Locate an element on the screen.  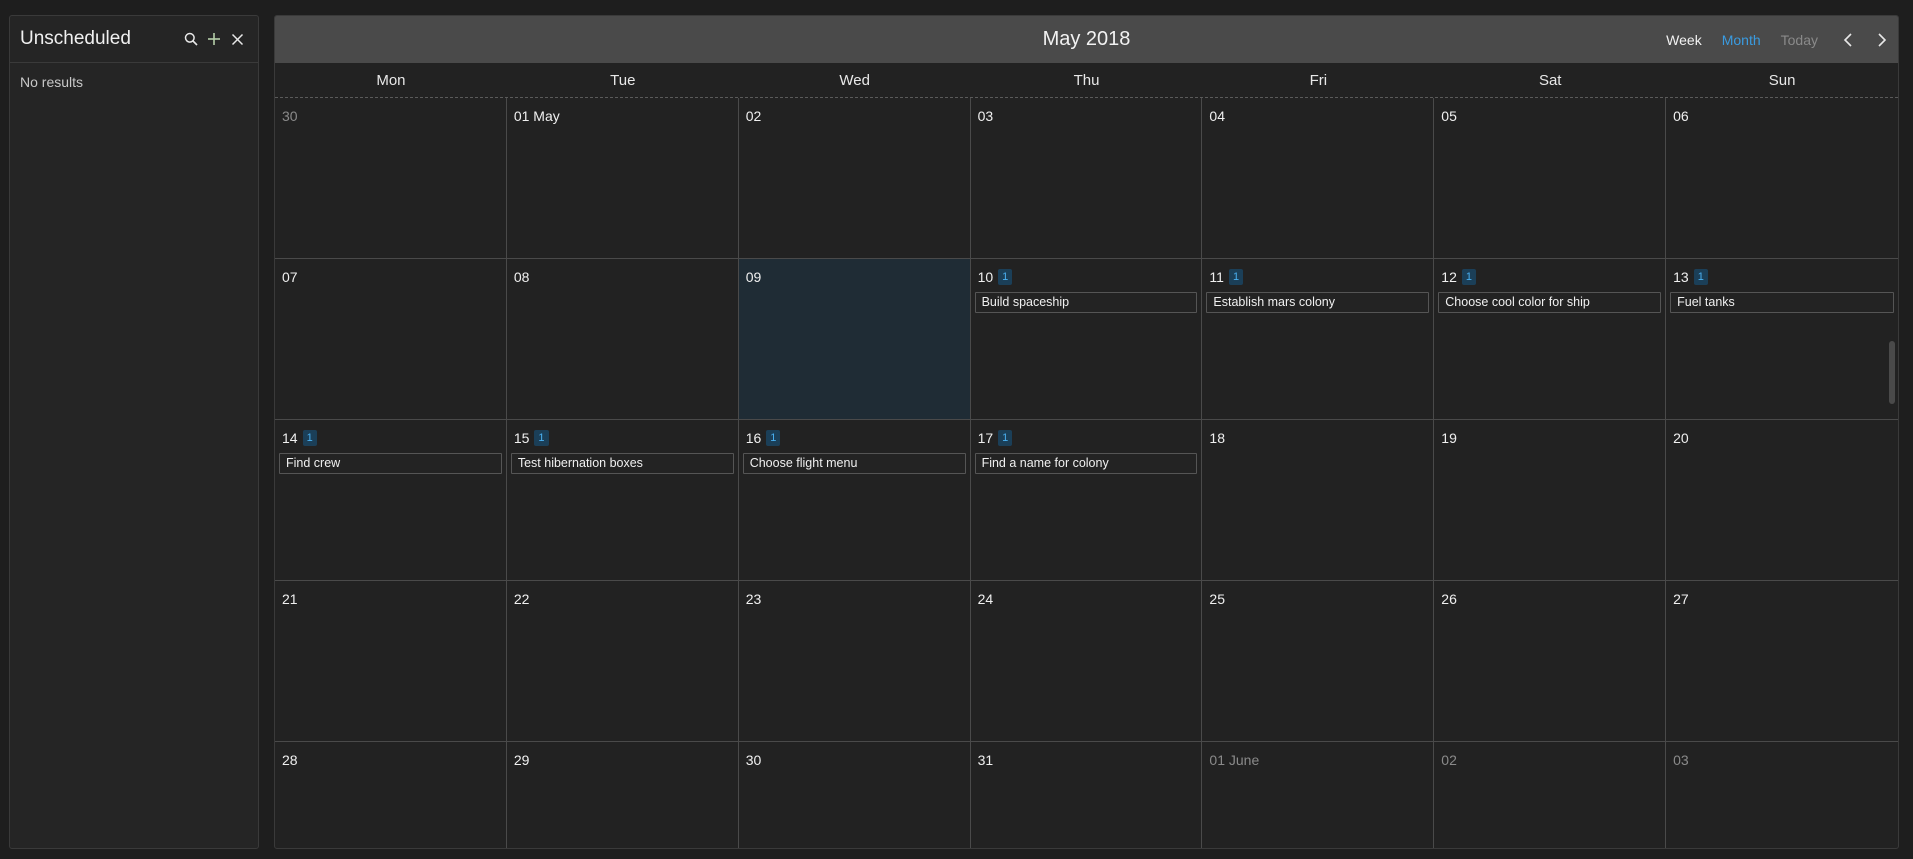
day-cell: 31 is located at coordinates (1087, 795).